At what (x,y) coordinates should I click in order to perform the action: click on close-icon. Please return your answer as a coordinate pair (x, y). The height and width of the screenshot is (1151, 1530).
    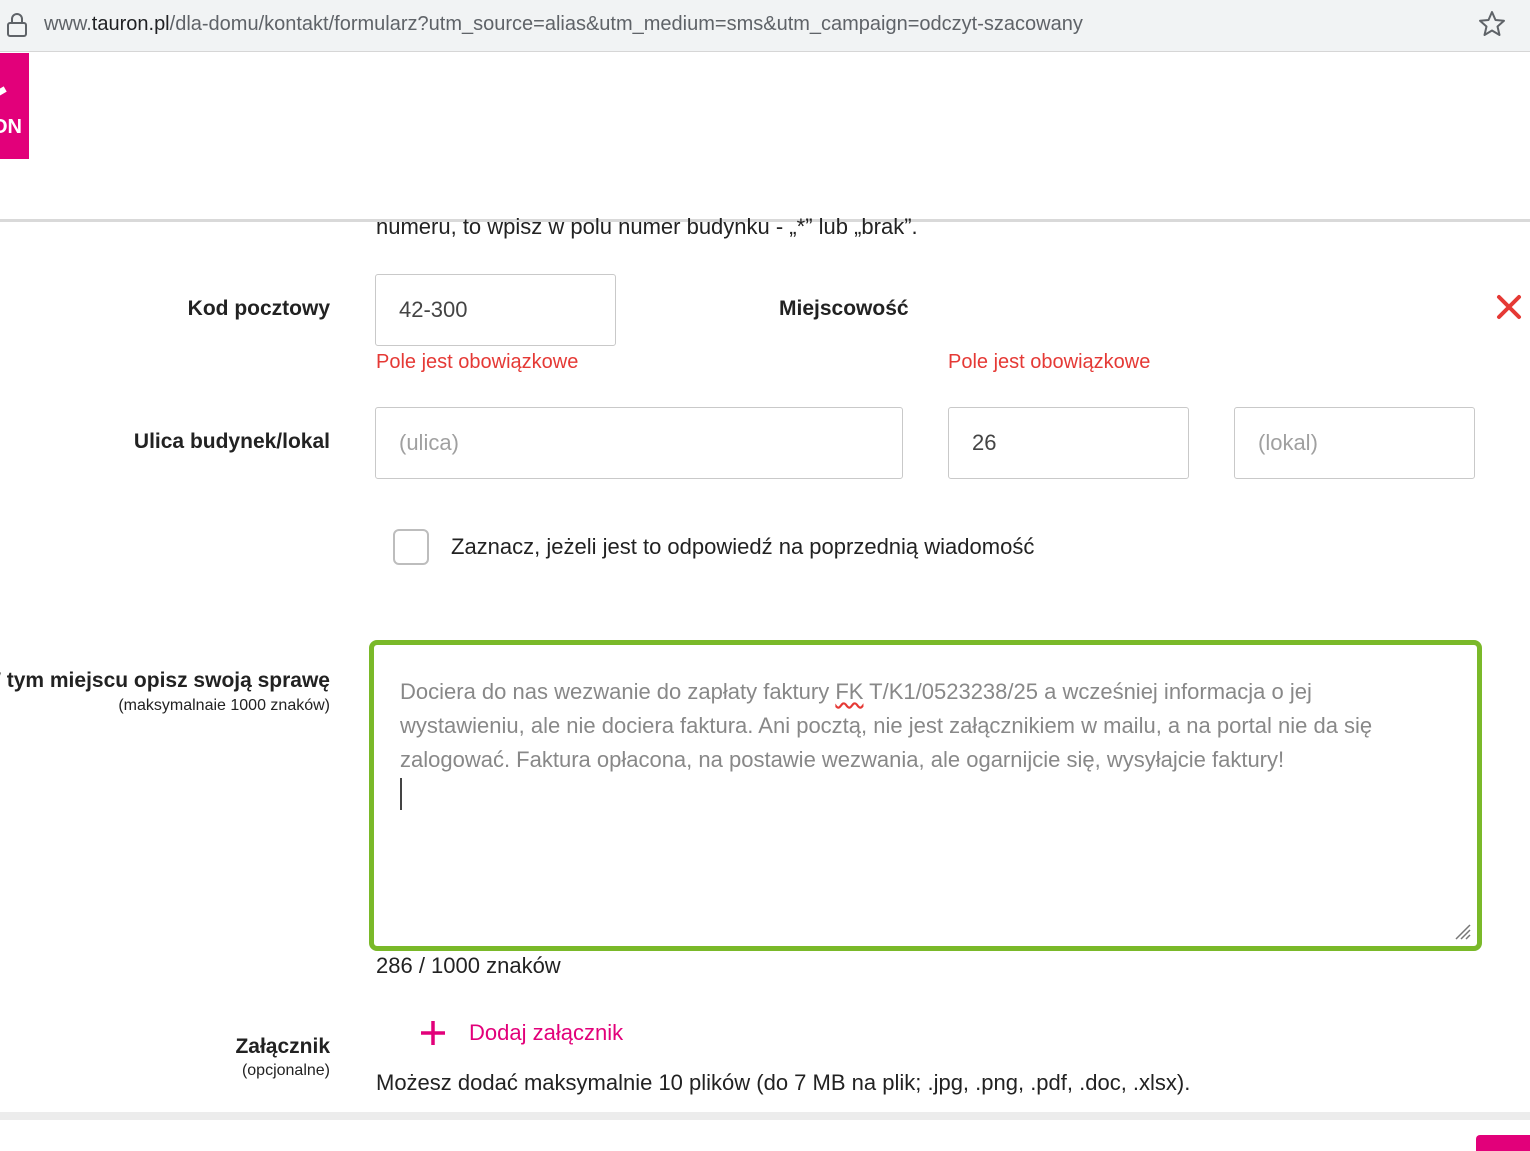
    Looking at the image, I should click on (1509, 307).